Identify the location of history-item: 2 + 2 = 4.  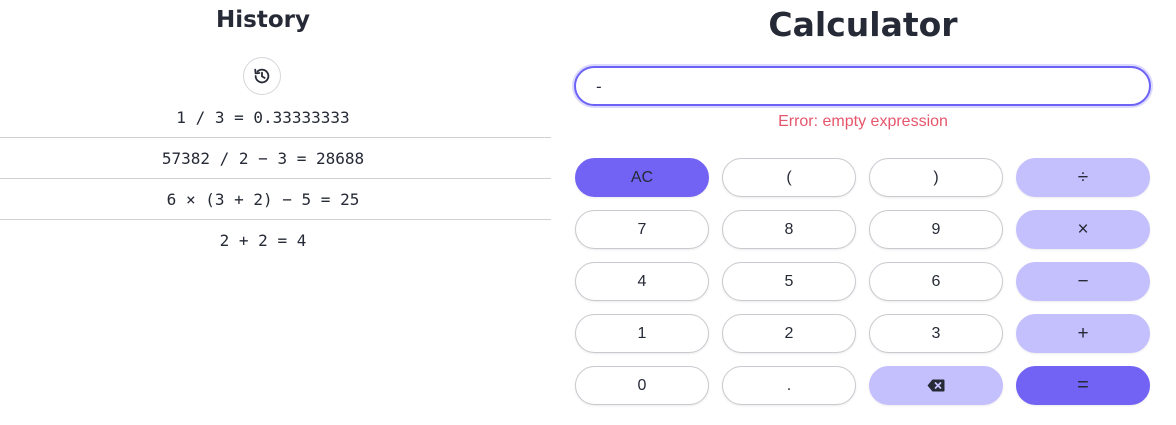
(275, 240).